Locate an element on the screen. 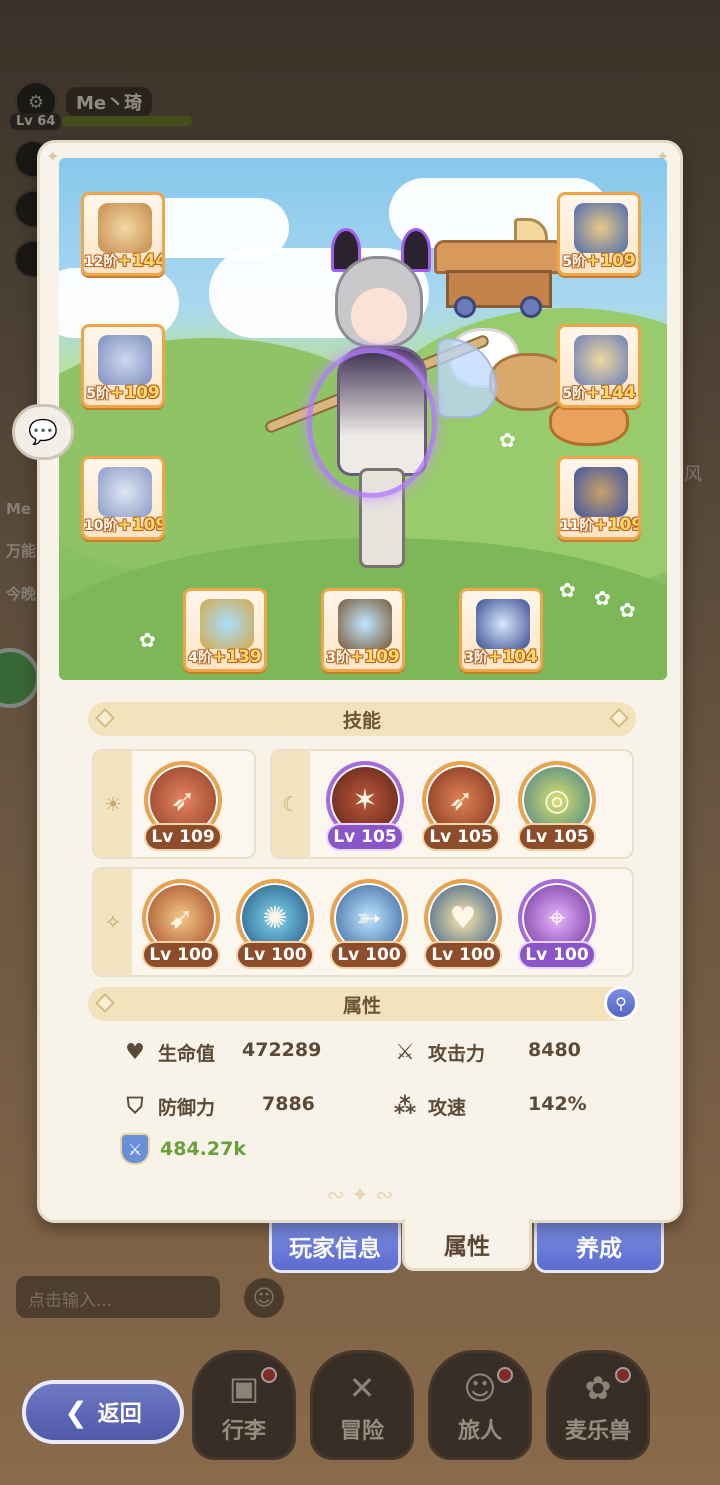 This screenshot has height=1485, width=720. attr-label: 攻击力 is located at coordinates (457, 1054).